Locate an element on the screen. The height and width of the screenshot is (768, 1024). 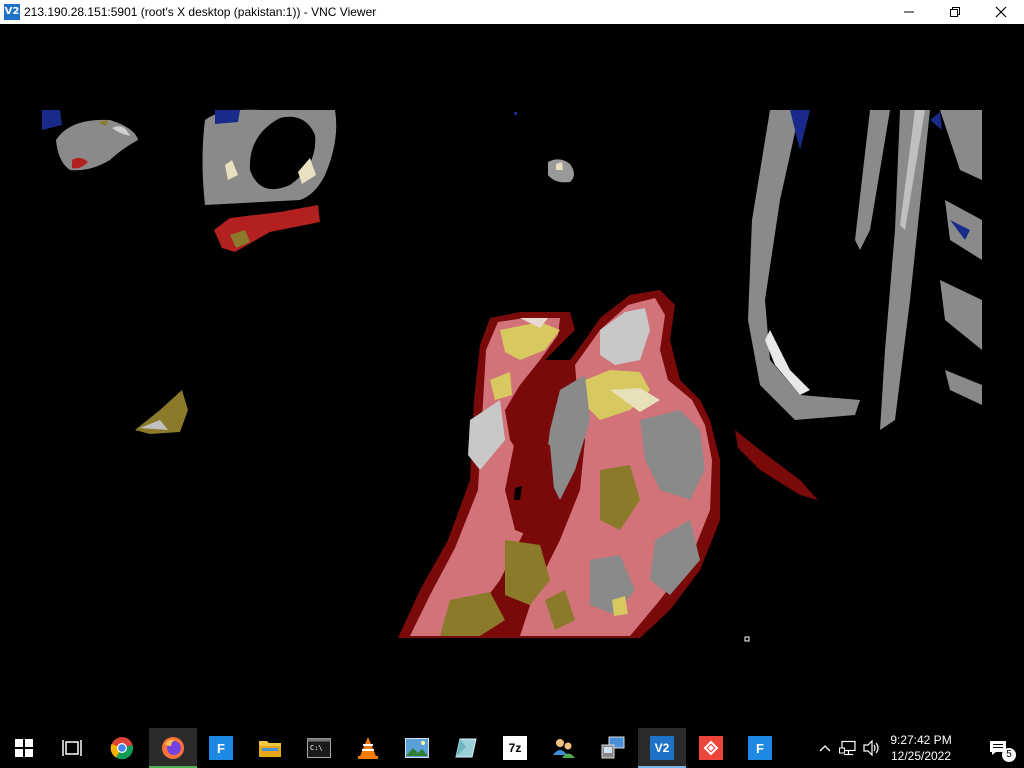
terminal-icon: C:\ is located at coordinates (319, 748).